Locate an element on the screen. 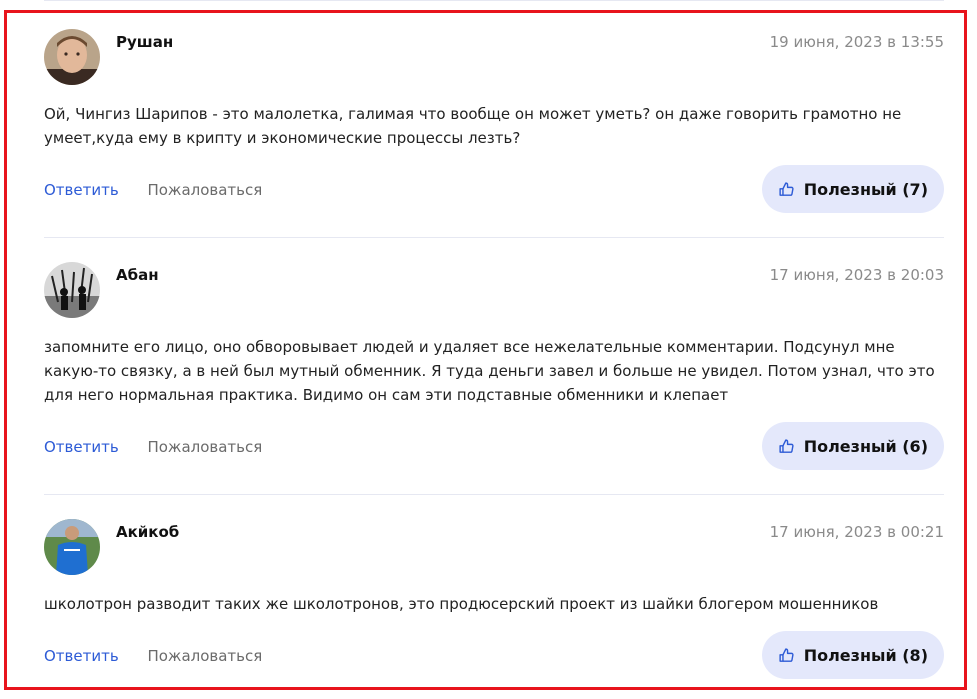  useful-label: Полезный (6) is located at coordinates (865, 446).